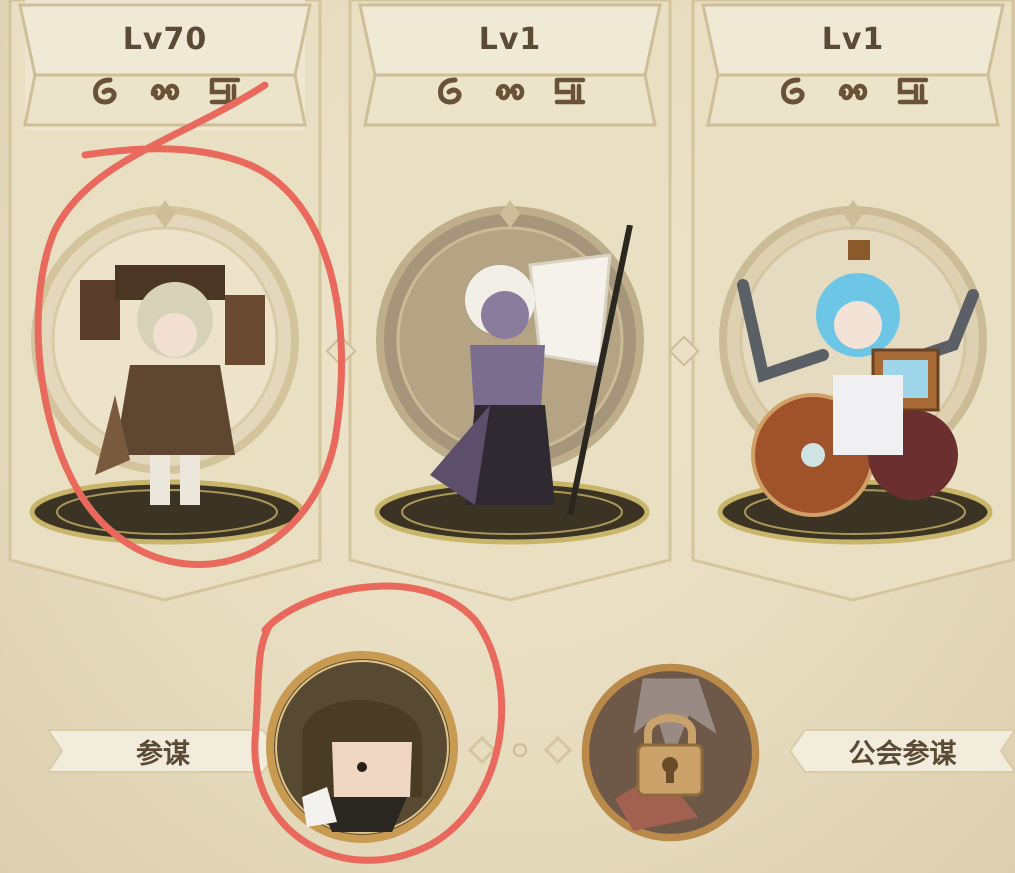  I want to click on hero-sprite-wheelchair-robot-arms, so click(858, 378).